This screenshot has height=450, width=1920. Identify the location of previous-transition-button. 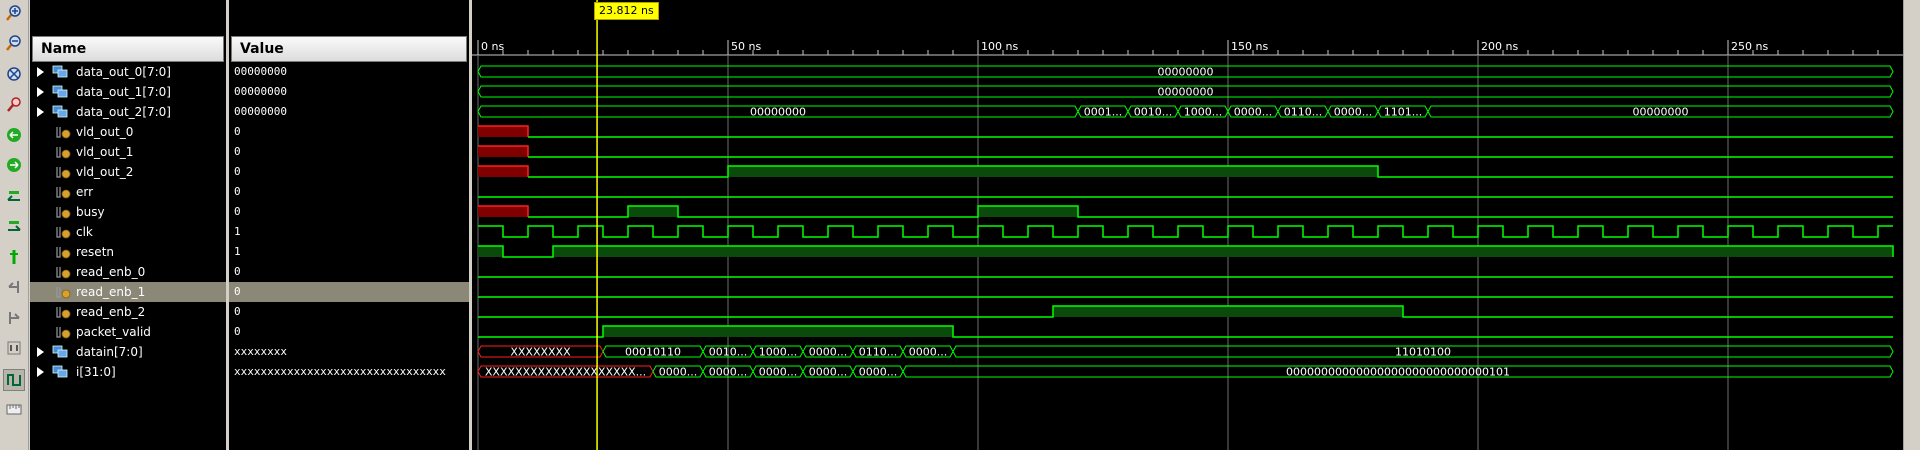
(14, 197).